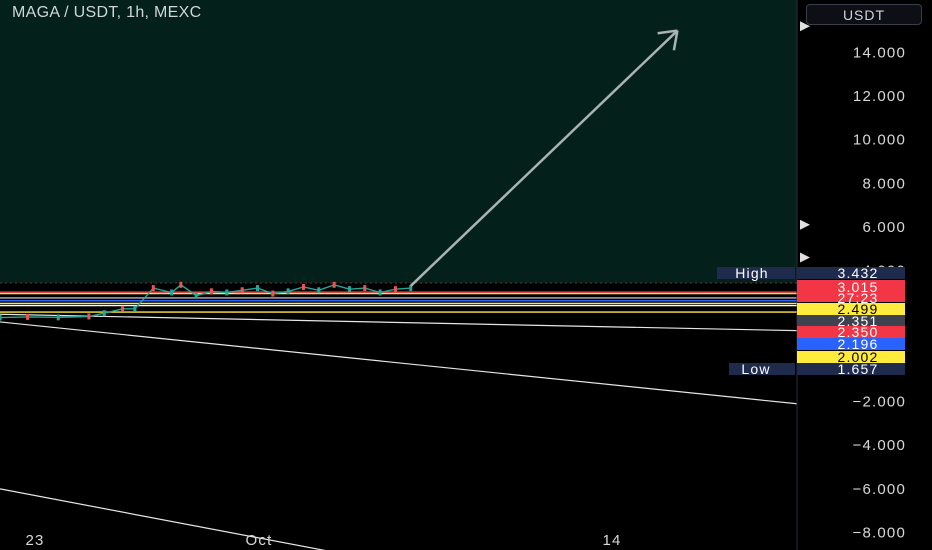 This screenshot has height=550, width=932. I want to click on y-tick-label: 14.000, so click(879, 52).